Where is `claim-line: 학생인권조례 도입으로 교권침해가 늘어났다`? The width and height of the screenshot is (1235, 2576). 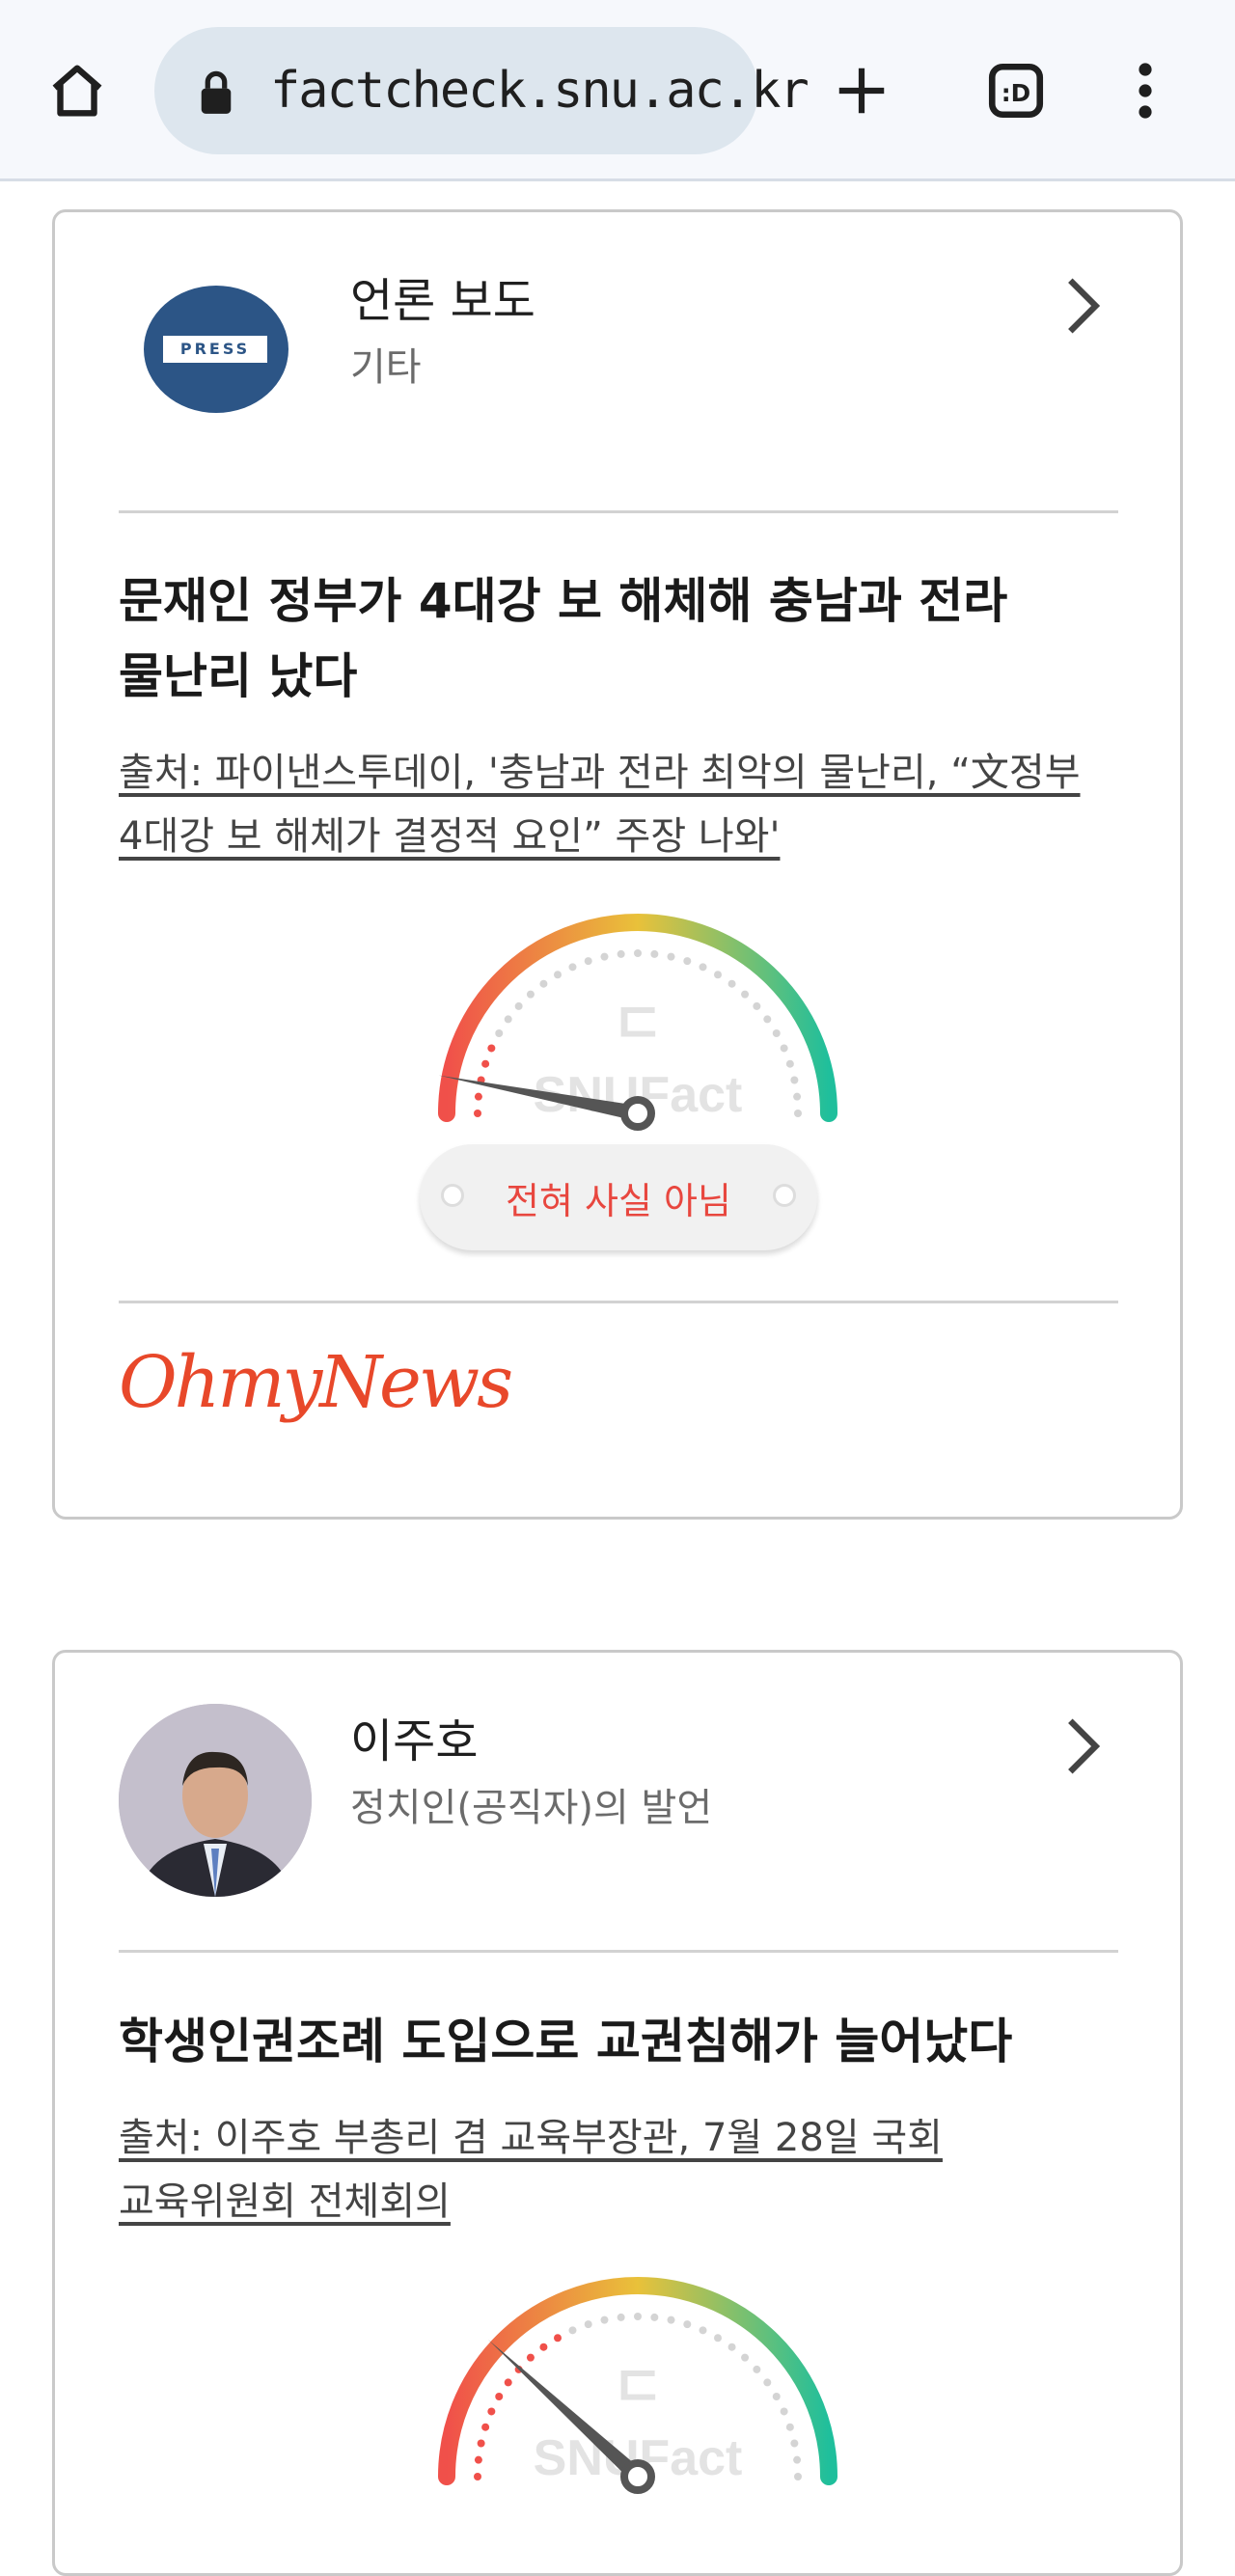 claim-line: 학생인권조례 도입으로 교권침해가 늘어났다 is located at coordinates (566, 2041).